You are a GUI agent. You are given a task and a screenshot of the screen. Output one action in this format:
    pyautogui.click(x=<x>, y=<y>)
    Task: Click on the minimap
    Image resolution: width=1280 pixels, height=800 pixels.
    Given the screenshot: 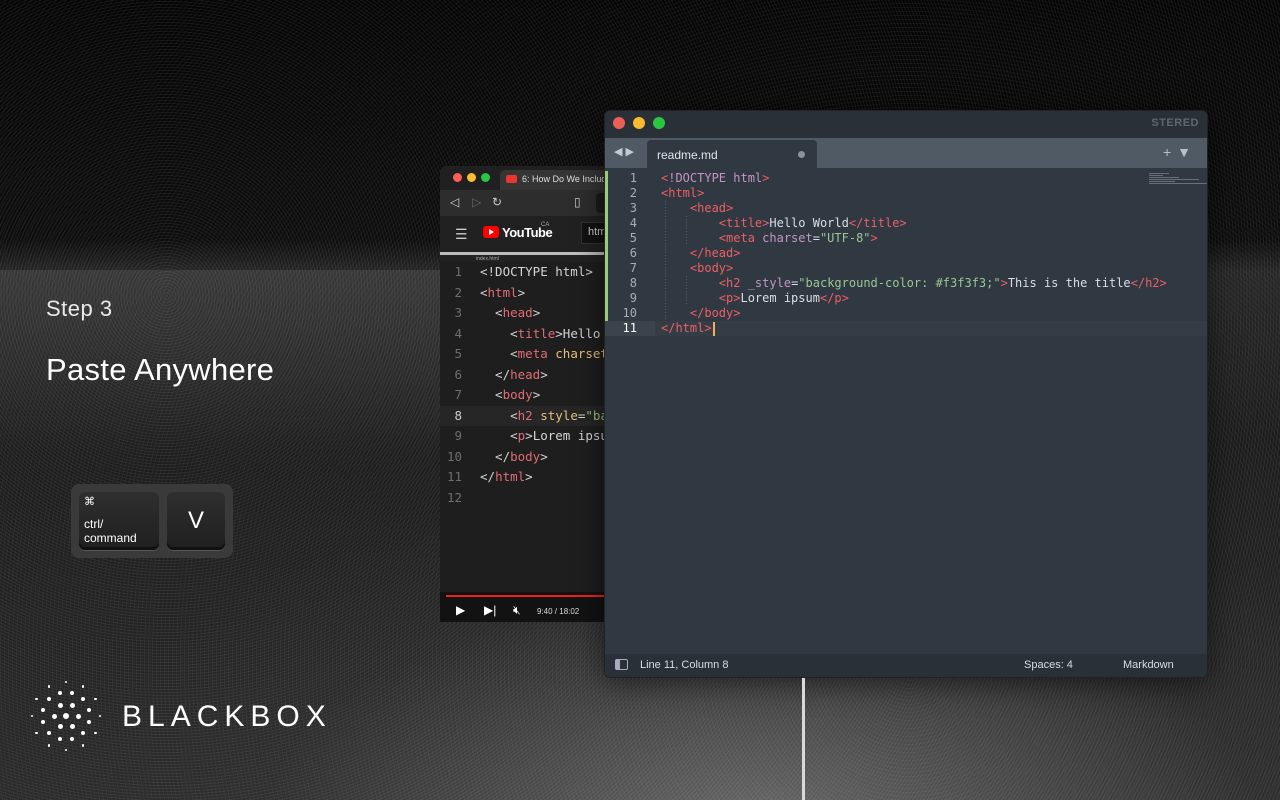 What is the action you would take?
    pyautogui.click(x=1178, y=182)
    